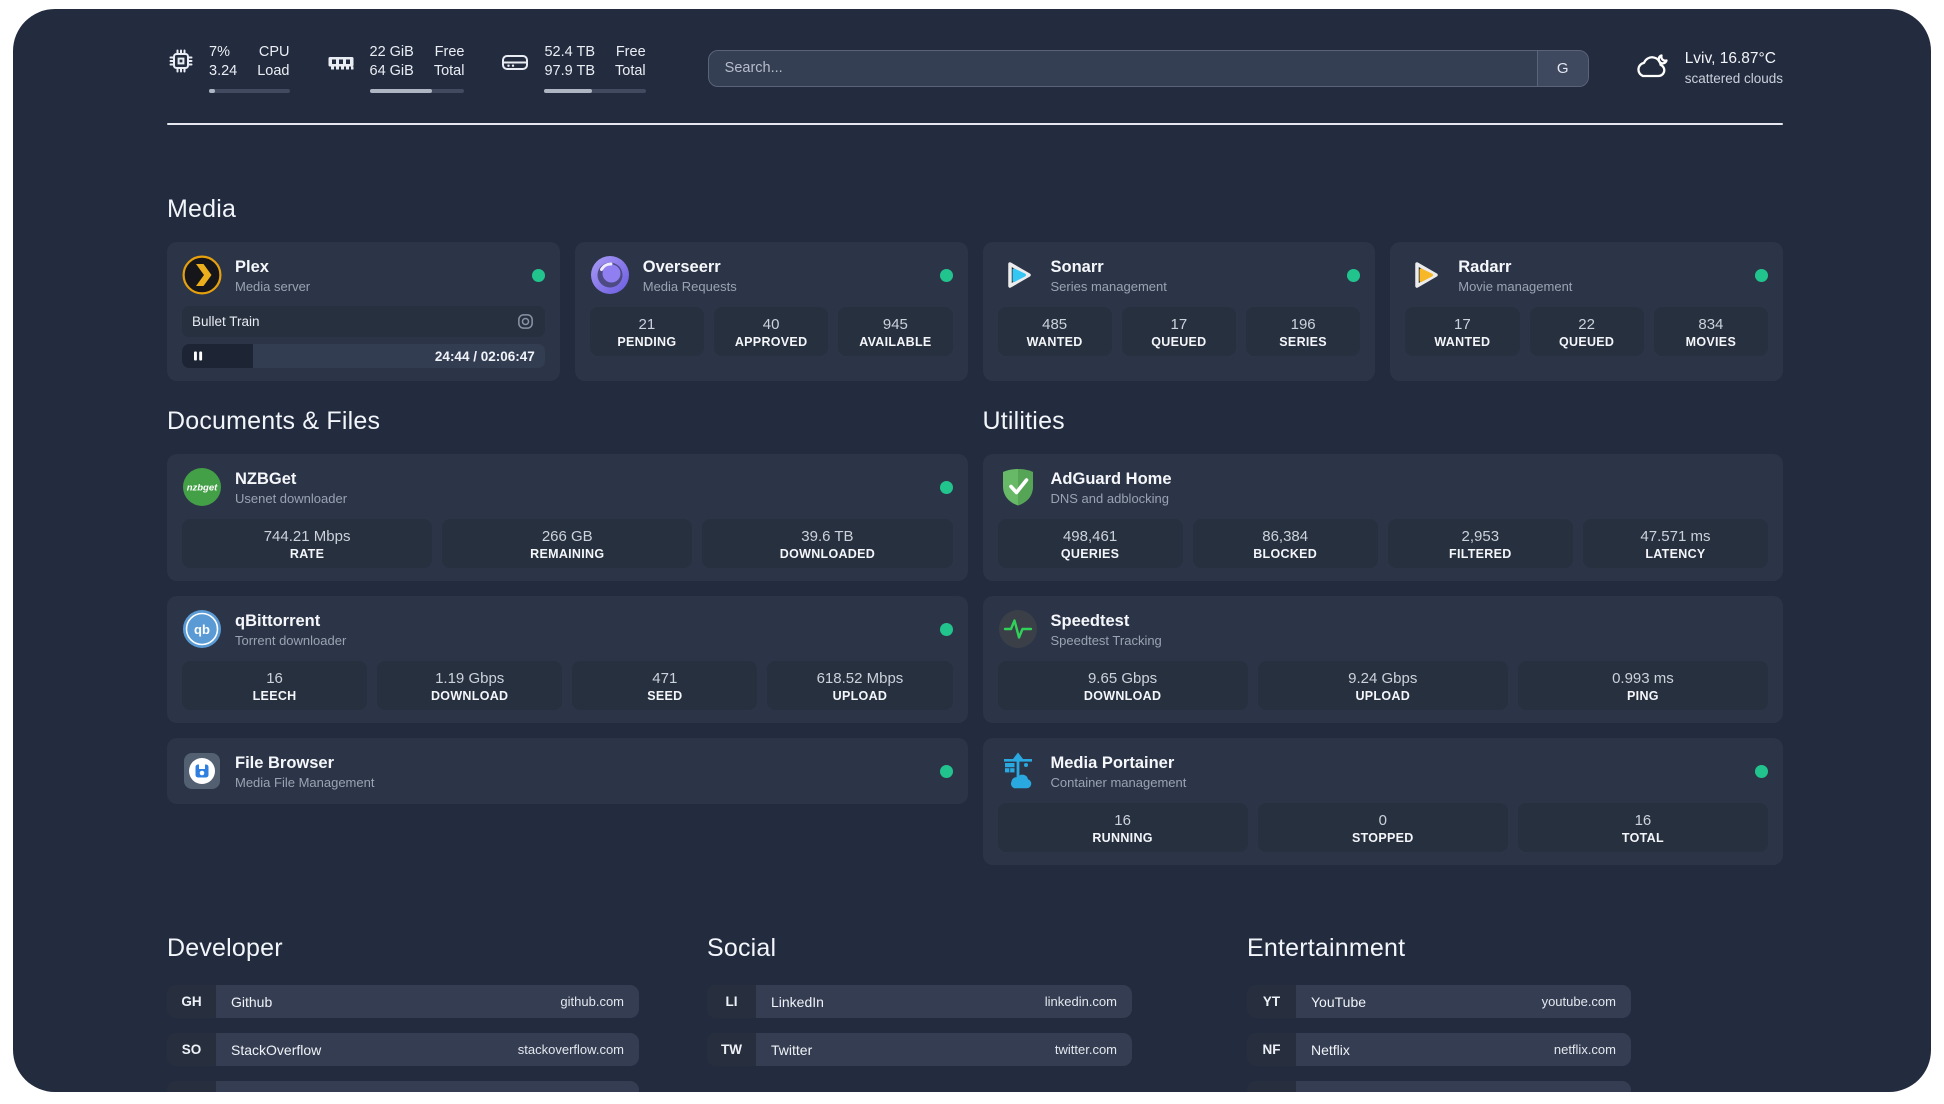 The height and width of the screenshot is (1104, 1944). Describe the element at coordinates (1382, 827) in the screenshot. I see `stat-tile: 0 STOPPED` at that location.